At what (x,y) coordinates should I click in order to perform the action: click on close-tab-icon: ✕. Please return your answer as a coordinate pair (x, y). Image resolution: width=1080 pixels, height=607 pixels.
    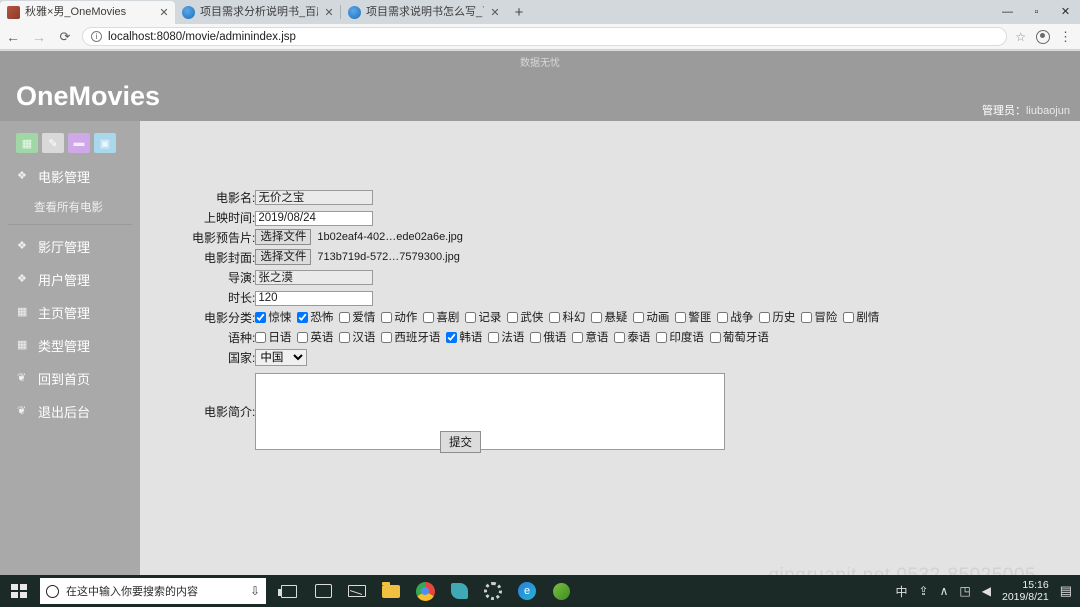
    Looking at the image, I should click on (329, 13).